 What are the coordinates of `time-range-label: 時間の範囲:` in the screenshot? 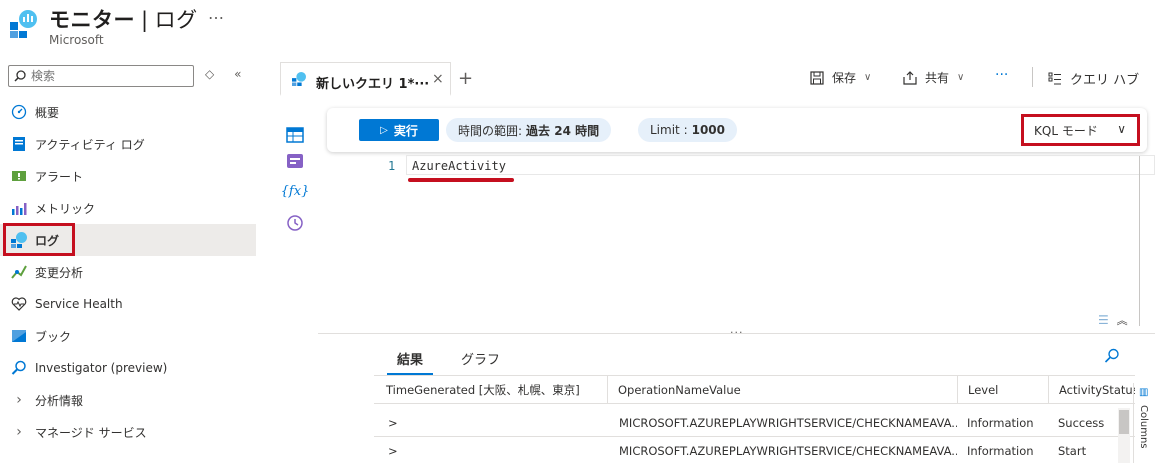 It's located at (490, 130).